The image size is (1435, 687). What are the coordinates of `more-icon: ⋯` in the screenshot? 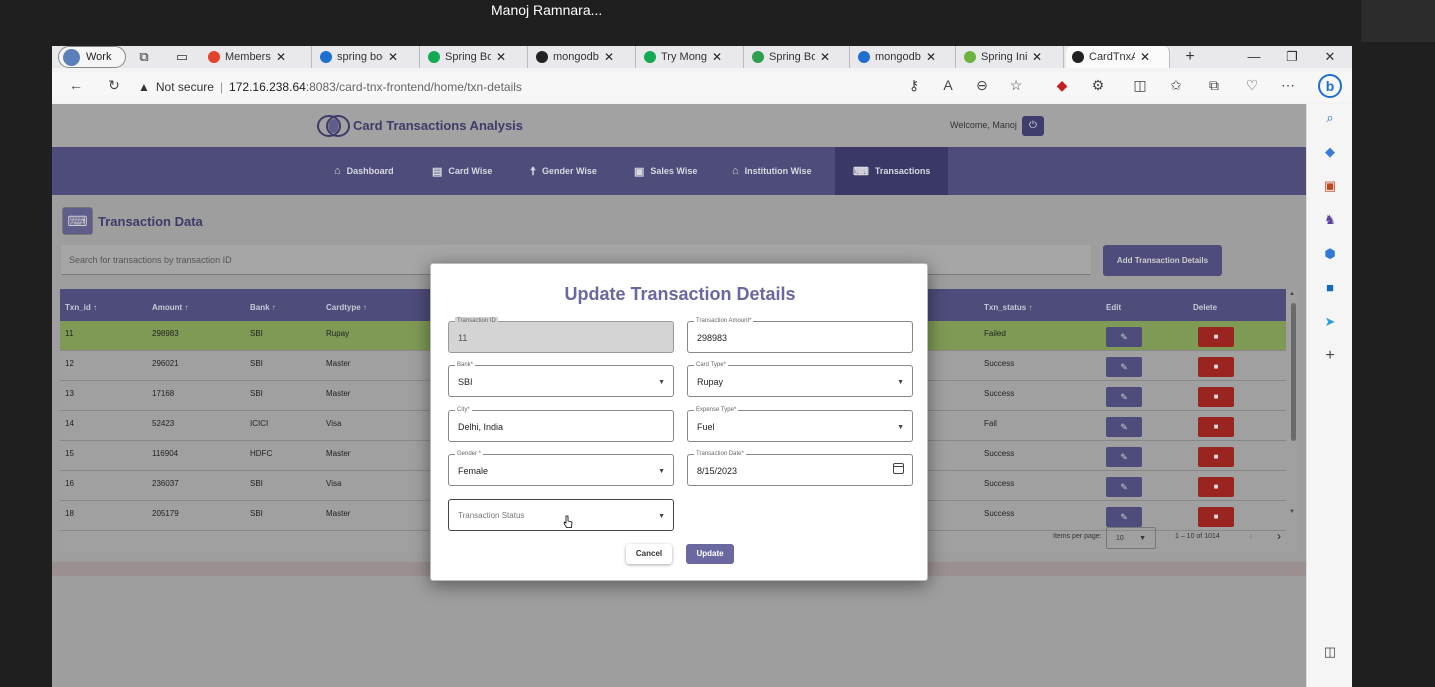 It's located at (1288, 85).